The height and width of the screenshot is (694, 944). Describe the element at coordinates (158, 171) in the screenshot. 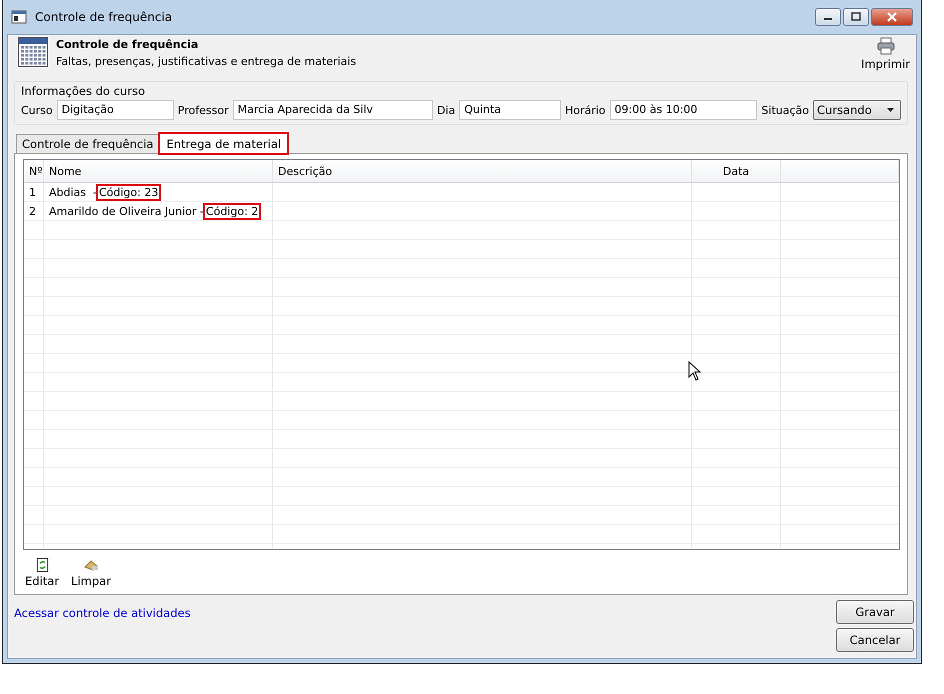

I see `column-header: Nome` at that location.